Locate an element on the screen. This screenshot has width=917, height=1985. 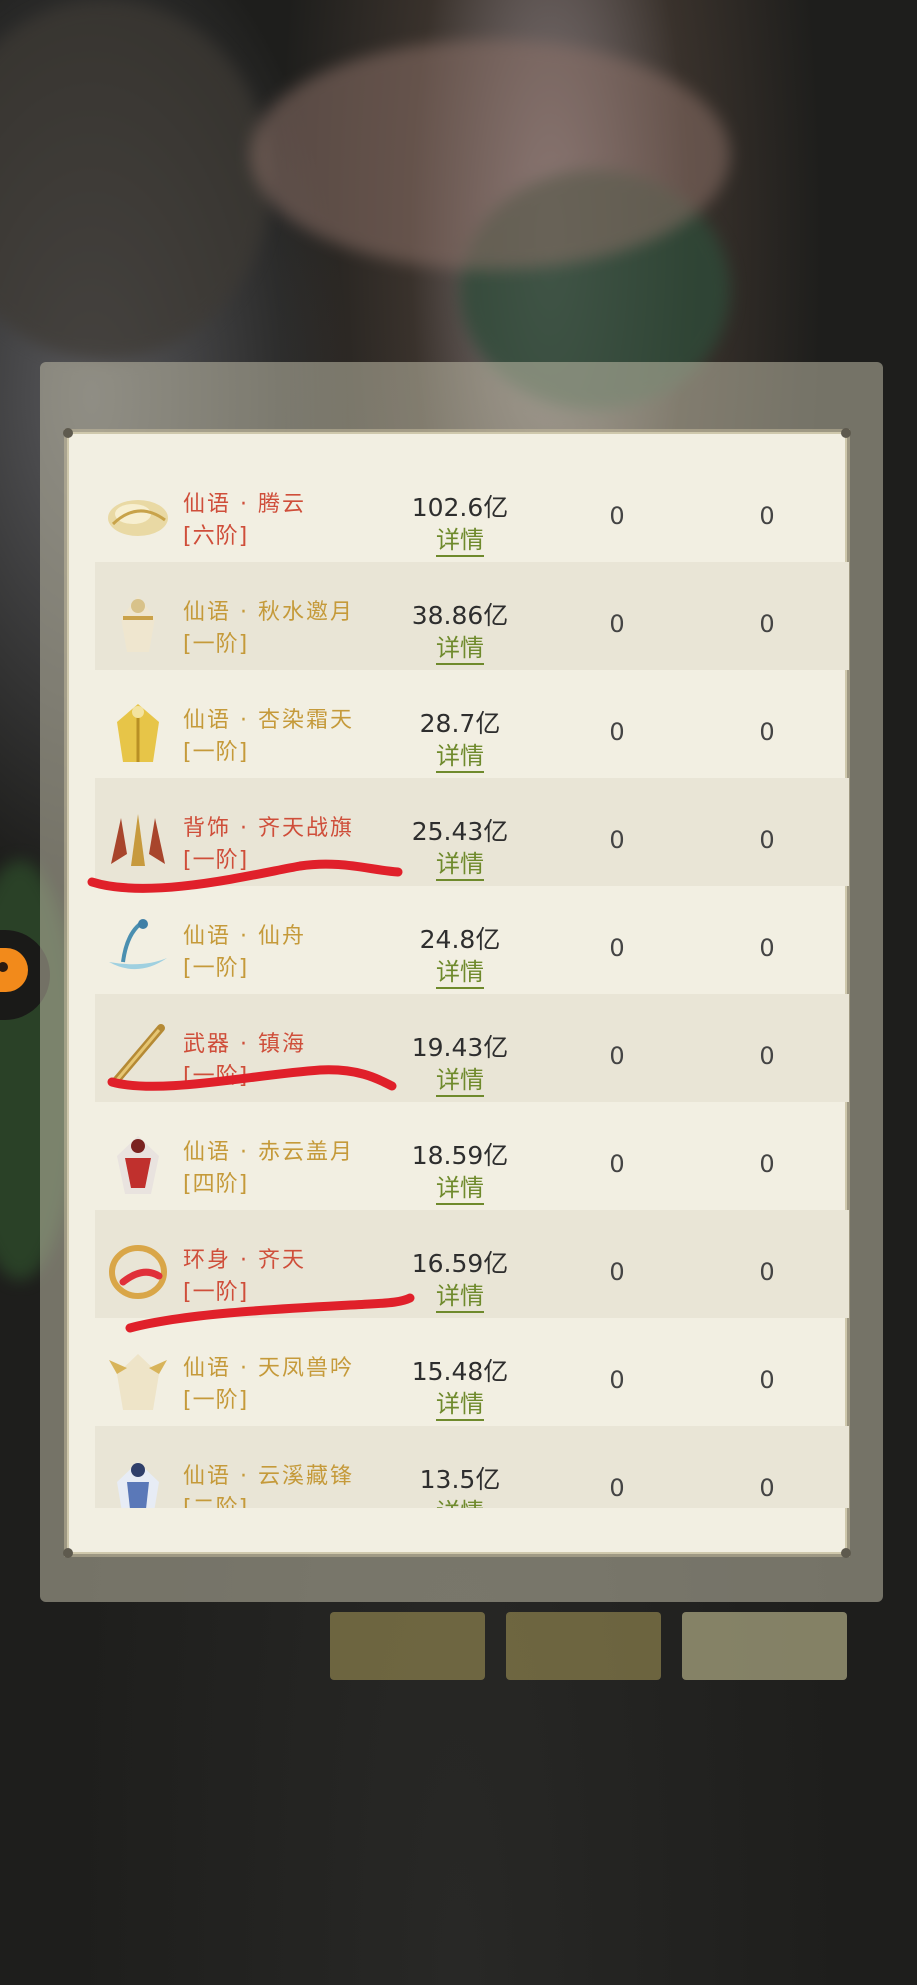
item-name: 仙语 · 赤云盖月 is located at coordinates (268, 1152).